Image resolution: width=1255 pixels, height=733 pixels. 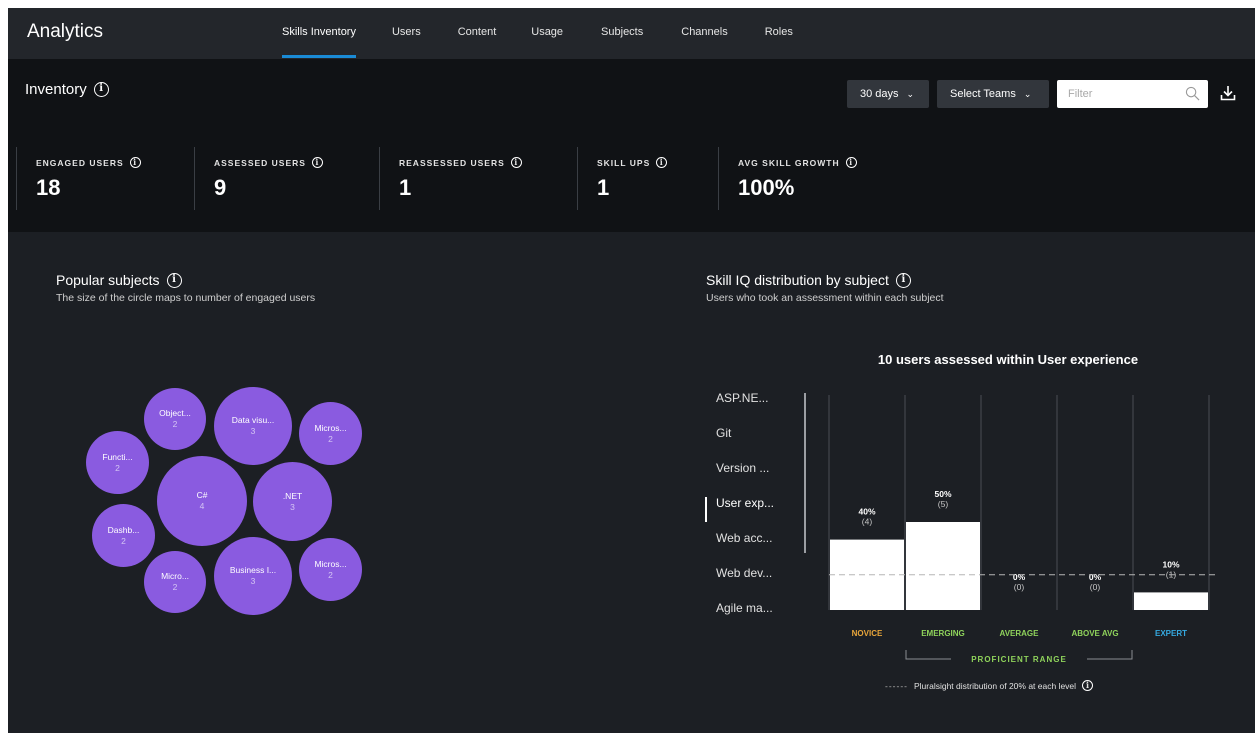 I want to click on stat-label-text: ASSESSED USERS, so click(x=260, y=162).